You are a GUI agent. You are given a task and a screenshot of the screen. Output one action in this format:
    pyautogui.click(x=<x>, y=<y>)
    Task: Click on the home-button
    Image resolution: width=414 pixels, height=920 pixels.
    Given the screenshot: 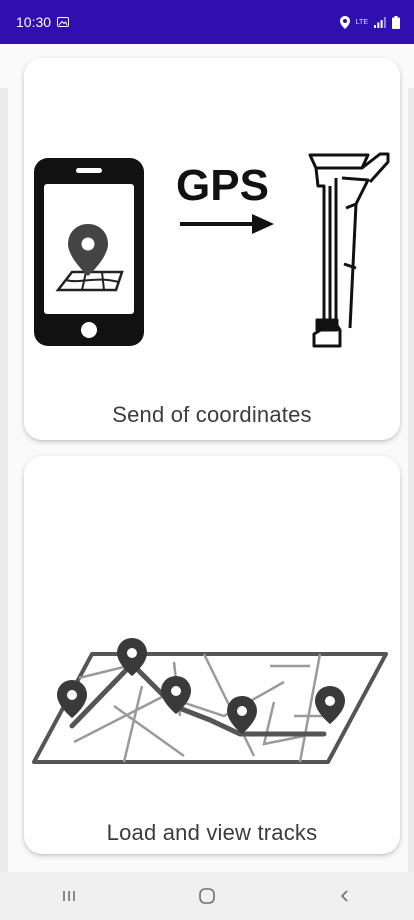 What is the action you would take?
    pyautogui.click(x=207, y=896)
    